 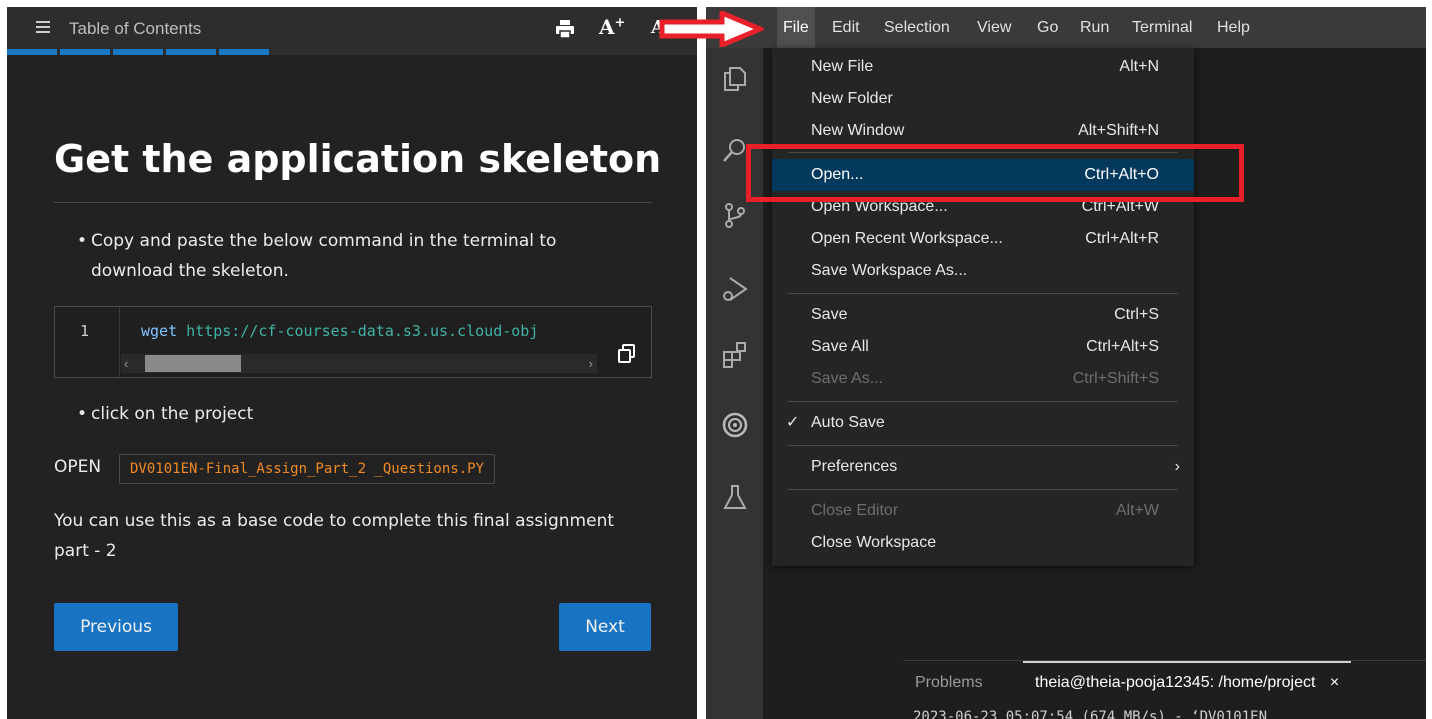 I want to click on search-icon, so click(x=735, y=151).